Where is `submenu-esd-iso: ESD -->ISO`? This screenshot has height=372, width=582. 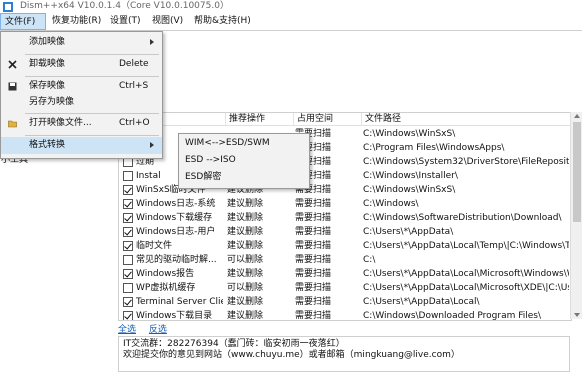 submenu-esd-iso: ESD -->ISO is located at coordinates (210, 160).